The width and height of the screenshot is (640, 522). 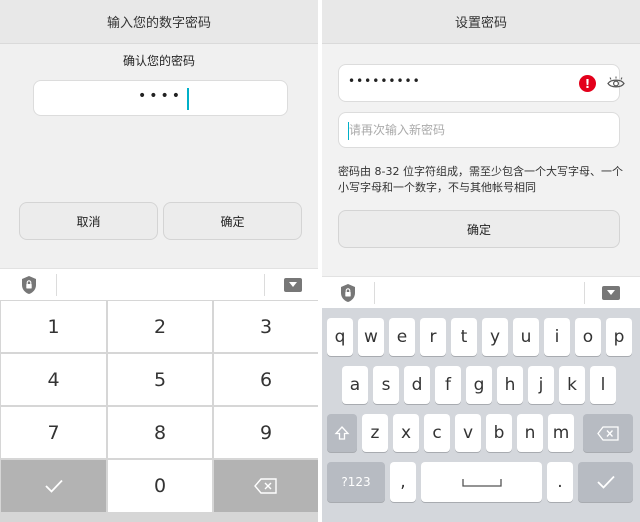 I want to click on page-title: 输入您的数字密码, so click(x=159, y=22).